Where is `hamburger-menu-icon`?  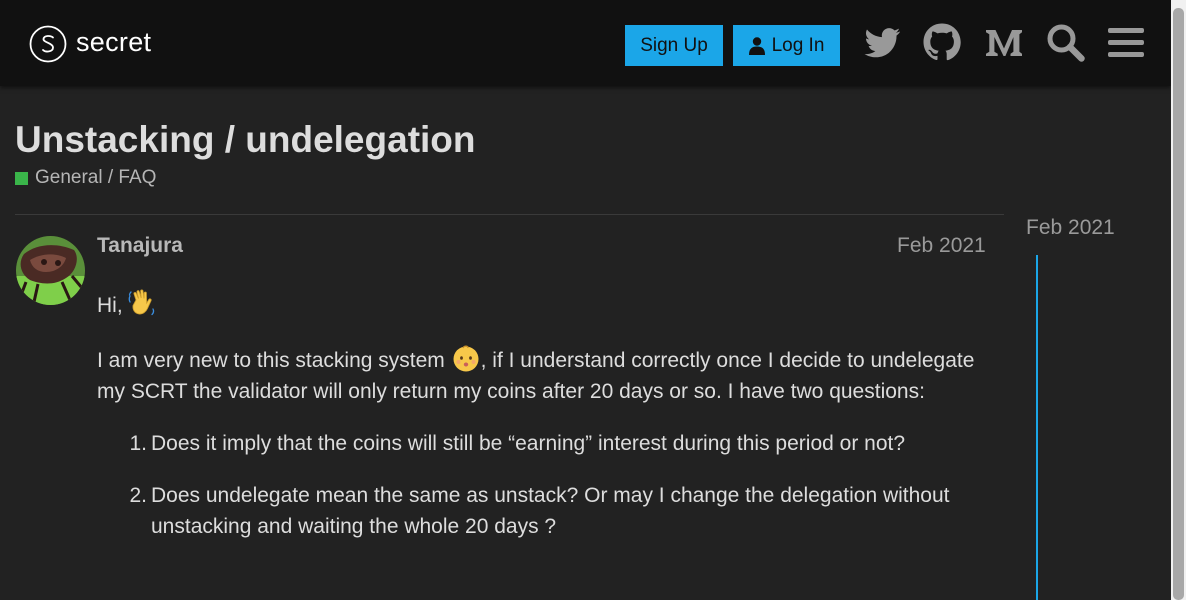
hamburger-menu-icon is located at coordinates (1126, 42).